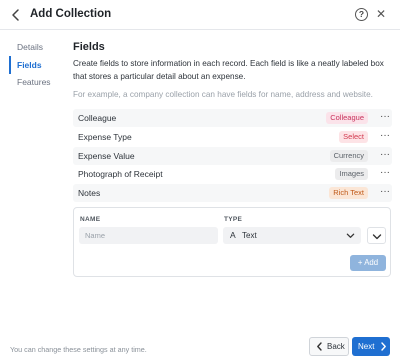 Image resolution: width=400 pixels, height=364 pixels. What do you see at coordinates (366, 346) in the screenshot?
I see `next-button-label: Next` at bounding box center [366, 346].